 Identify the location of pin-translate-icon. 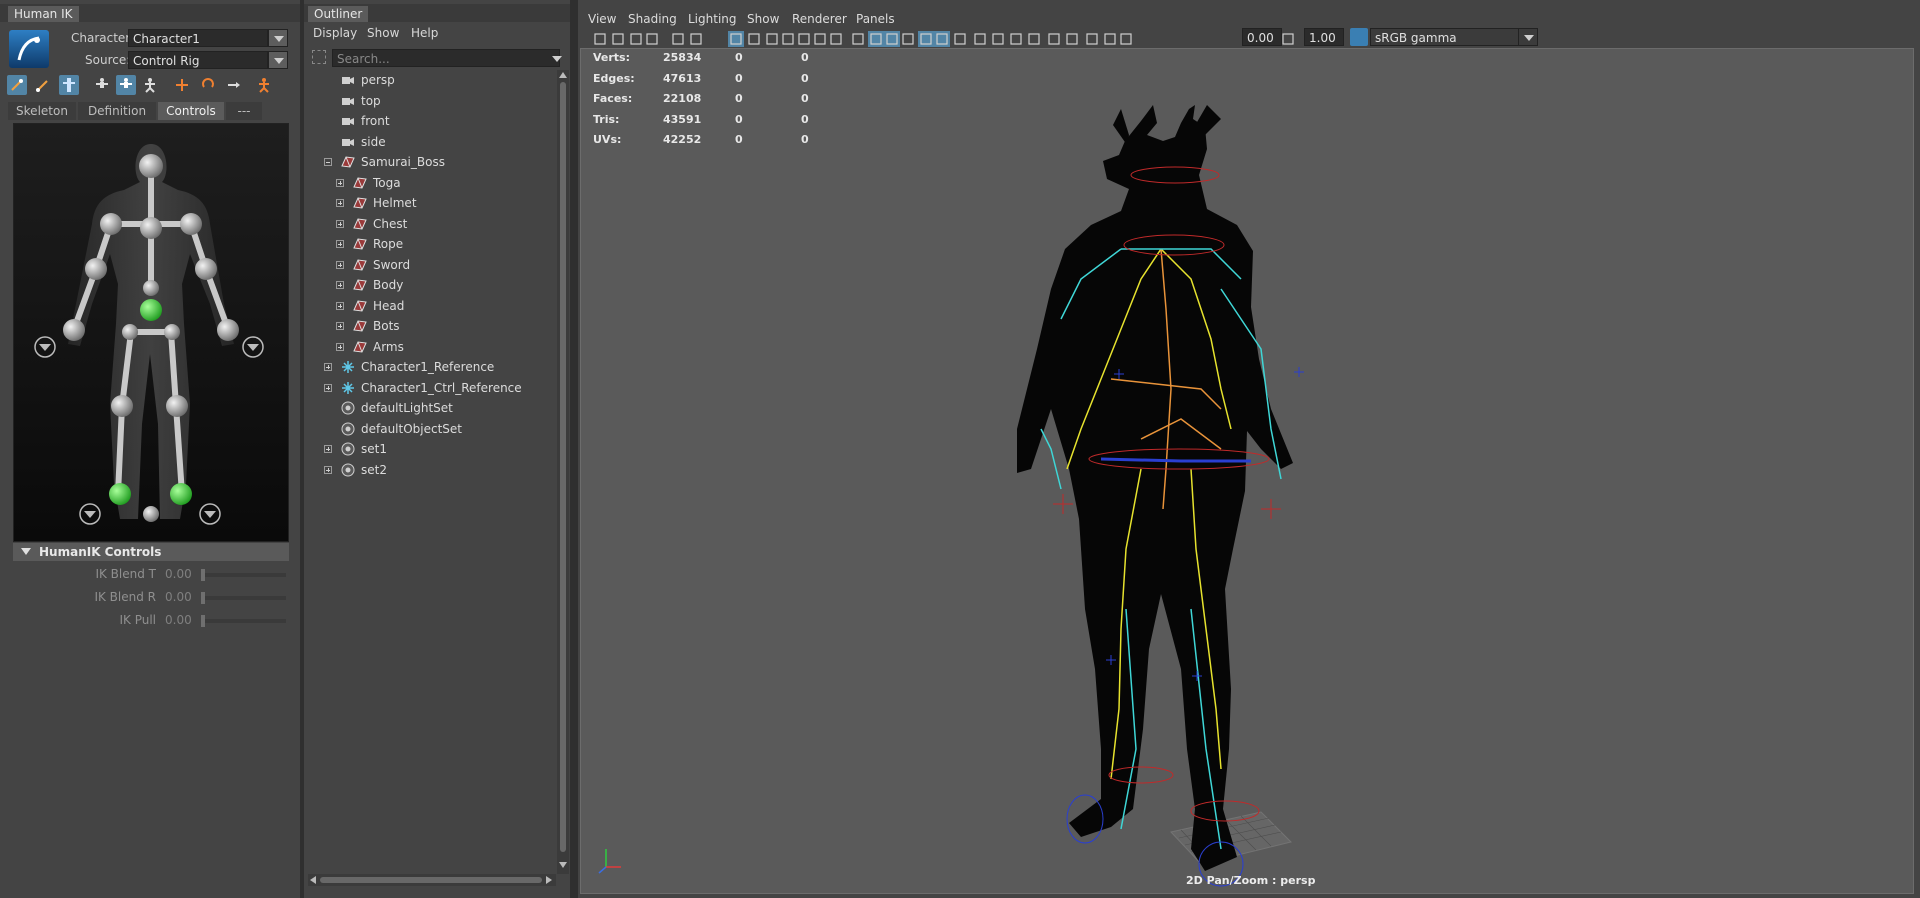
(182, 85).